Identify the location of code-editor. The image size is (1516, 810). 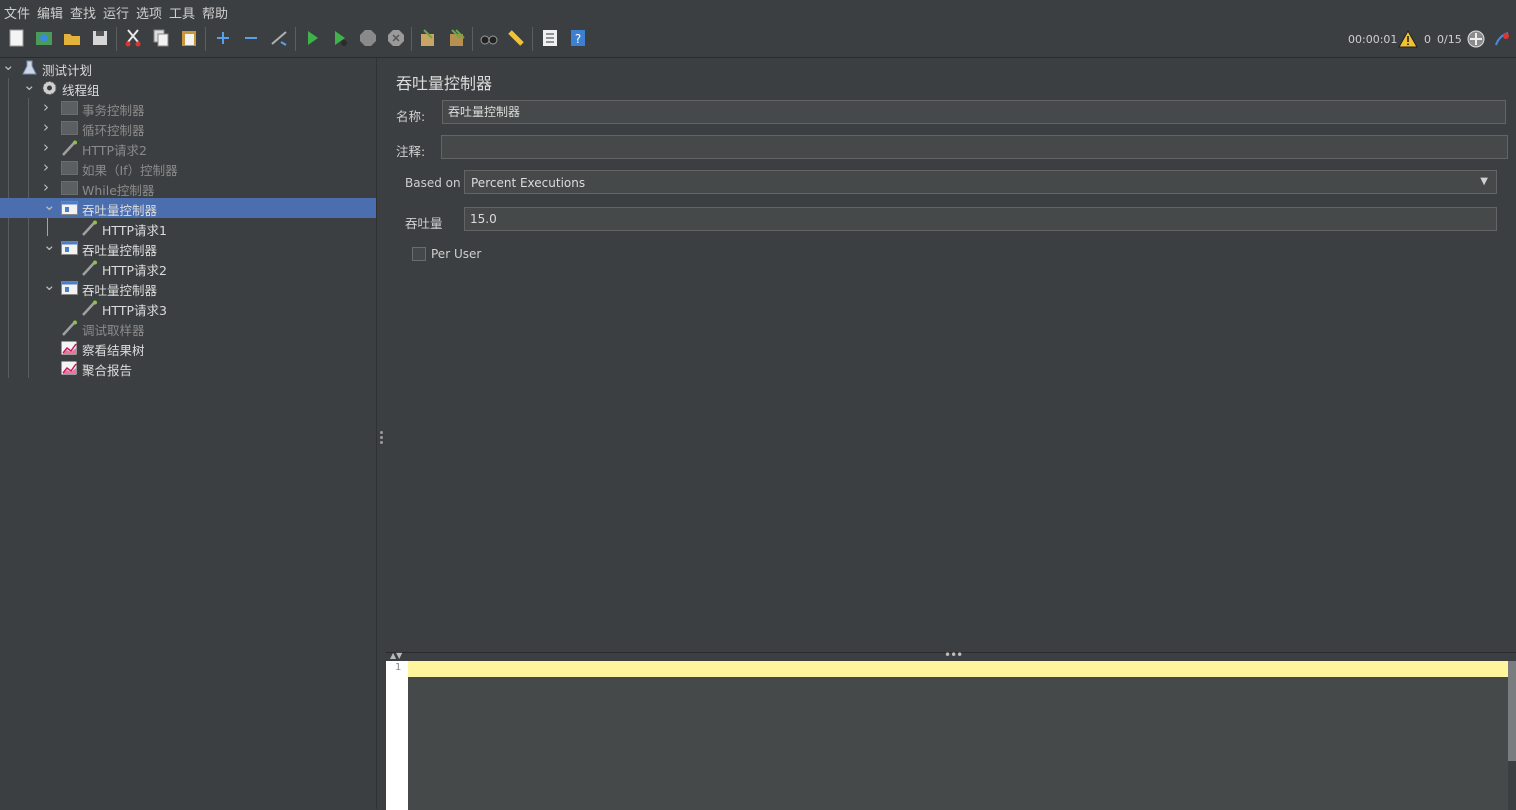
(958, 735).